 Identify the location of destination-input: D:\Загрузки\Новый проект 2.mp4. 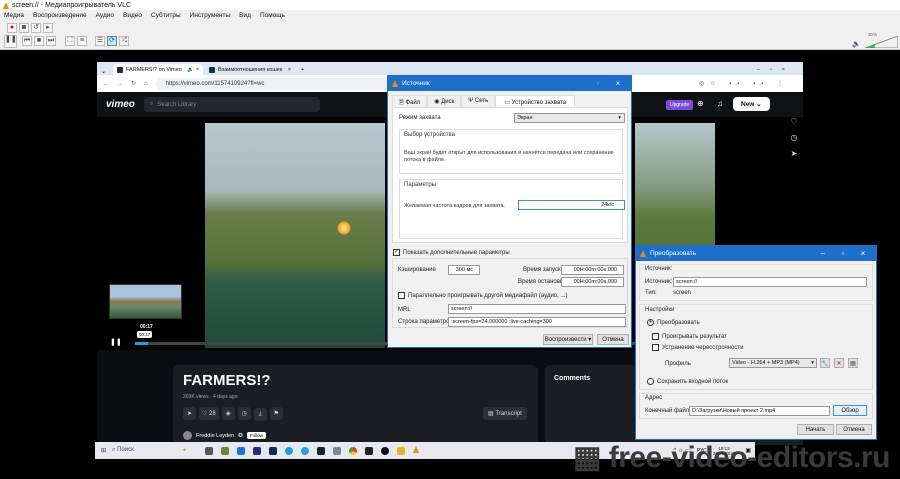
(759, 411).